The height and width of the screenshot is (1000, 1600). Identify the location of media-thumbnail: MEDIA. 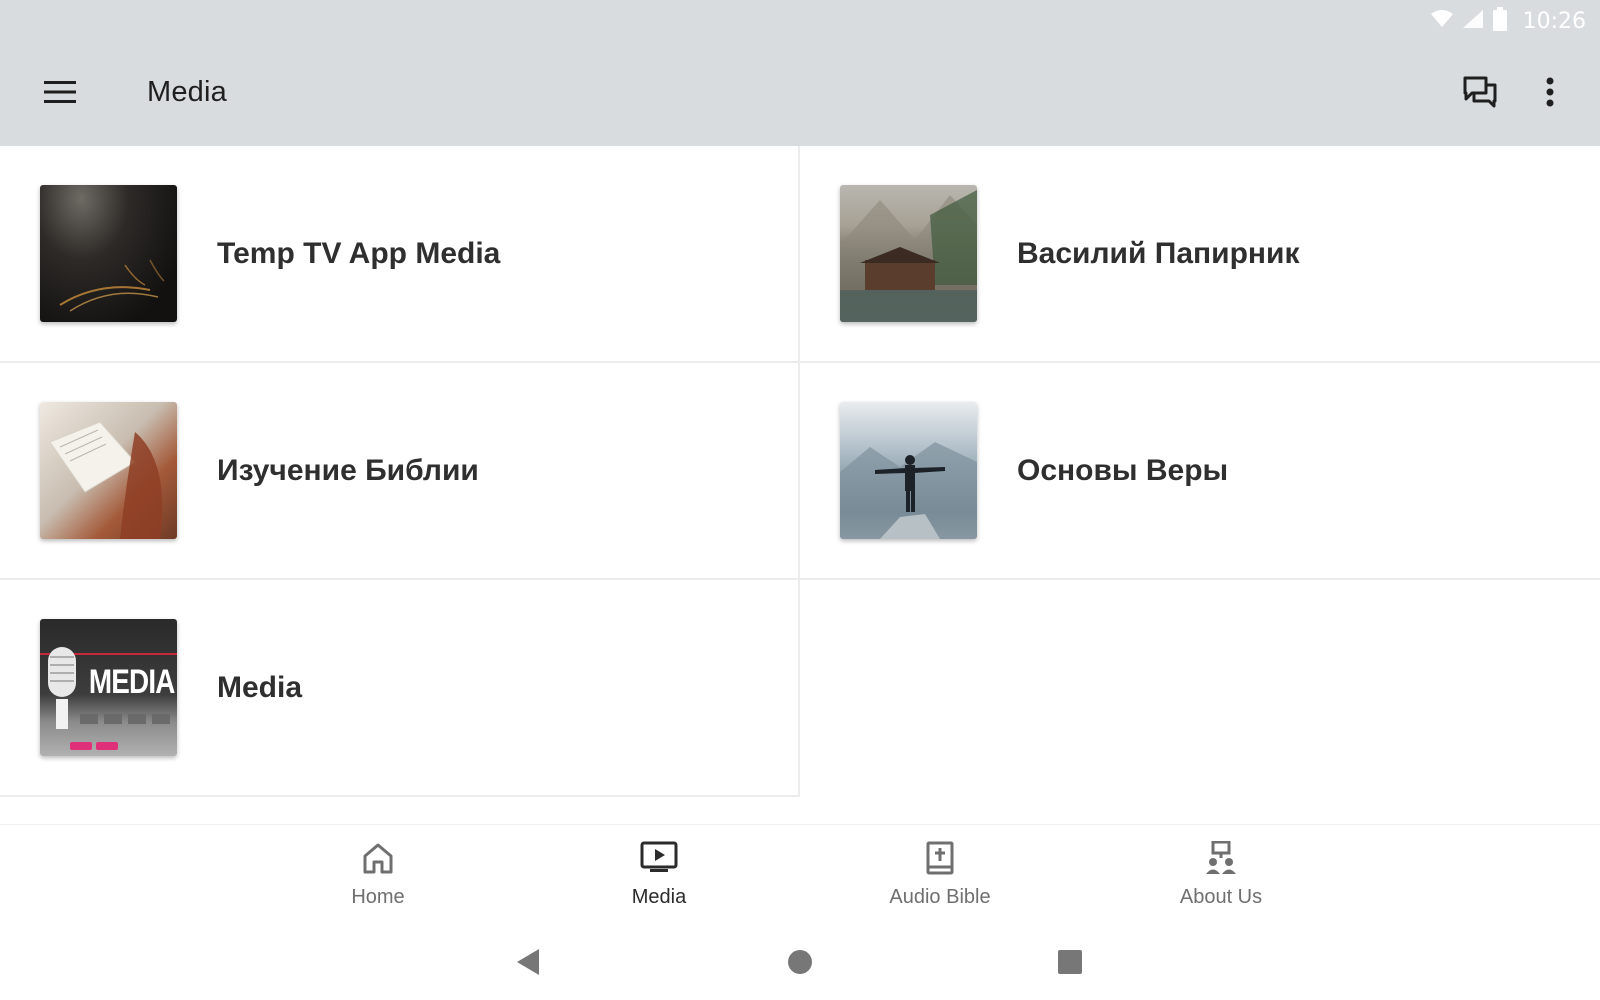
(108, 687).